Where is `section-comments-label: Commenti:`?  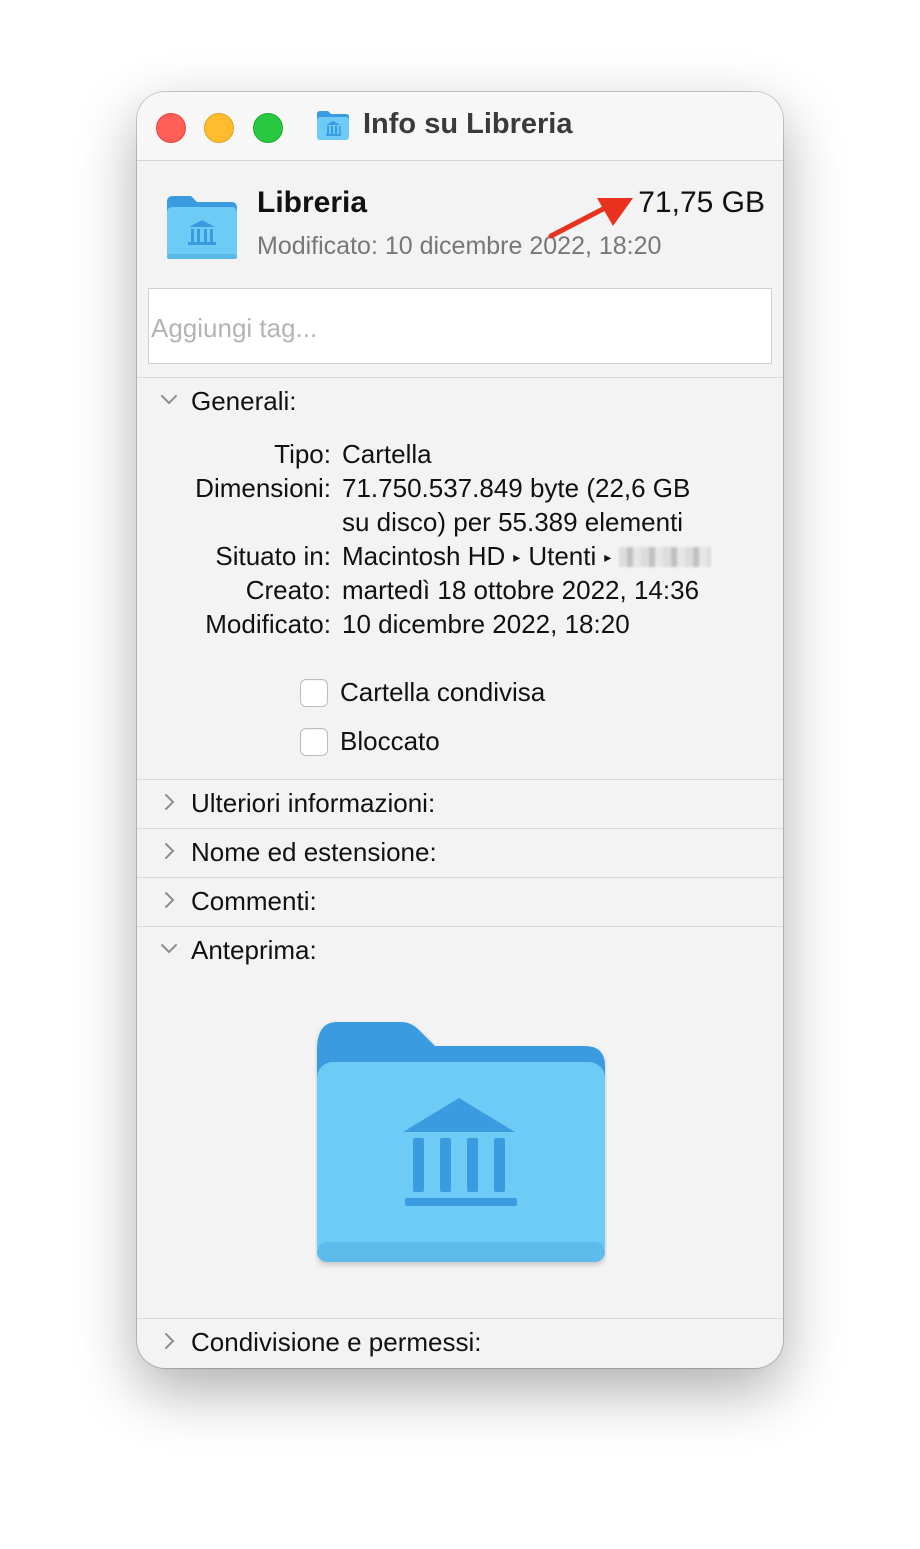
section-comments-label: Commenti: is located at coordinates (254, 901).